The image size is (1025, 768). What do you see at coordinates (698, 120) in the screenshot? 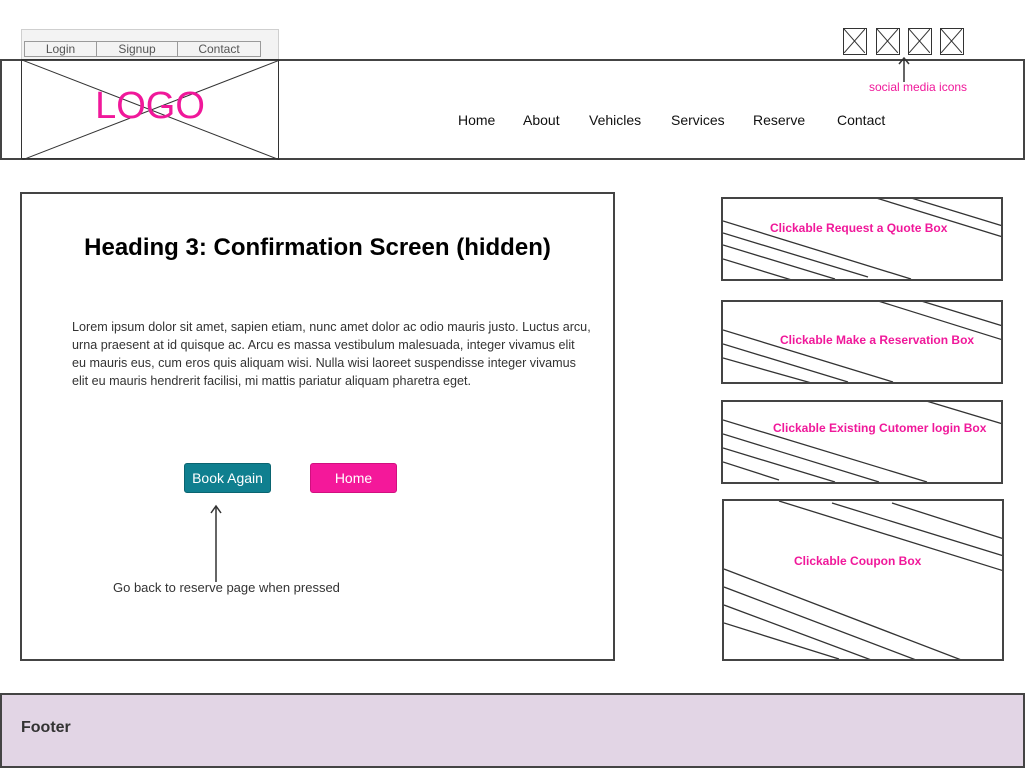
I see `nav-services: Services` at bounding box center [698, 120].